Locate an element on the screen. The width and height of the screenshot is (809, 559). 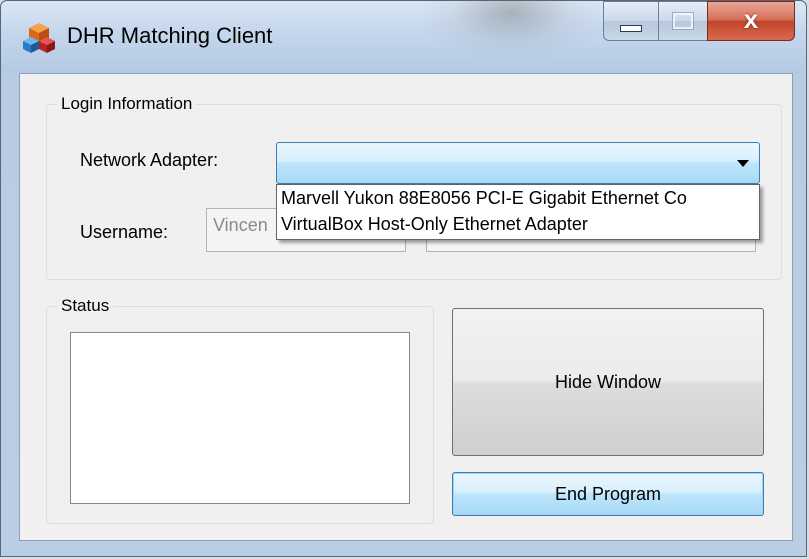
maximize-icon is located at coordinates (683, 21).